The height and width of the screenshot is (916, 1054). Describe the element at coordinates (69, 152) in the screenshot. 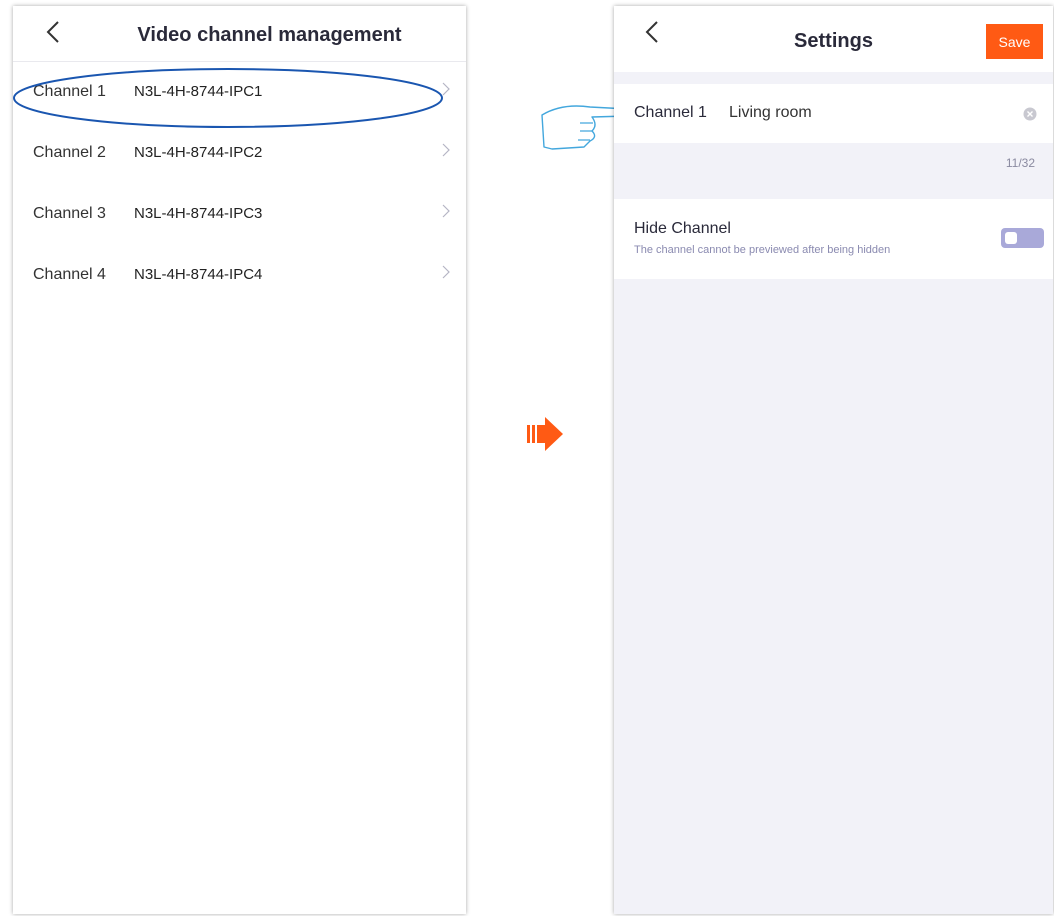

I see `channel-label: Channel 2` at that location.